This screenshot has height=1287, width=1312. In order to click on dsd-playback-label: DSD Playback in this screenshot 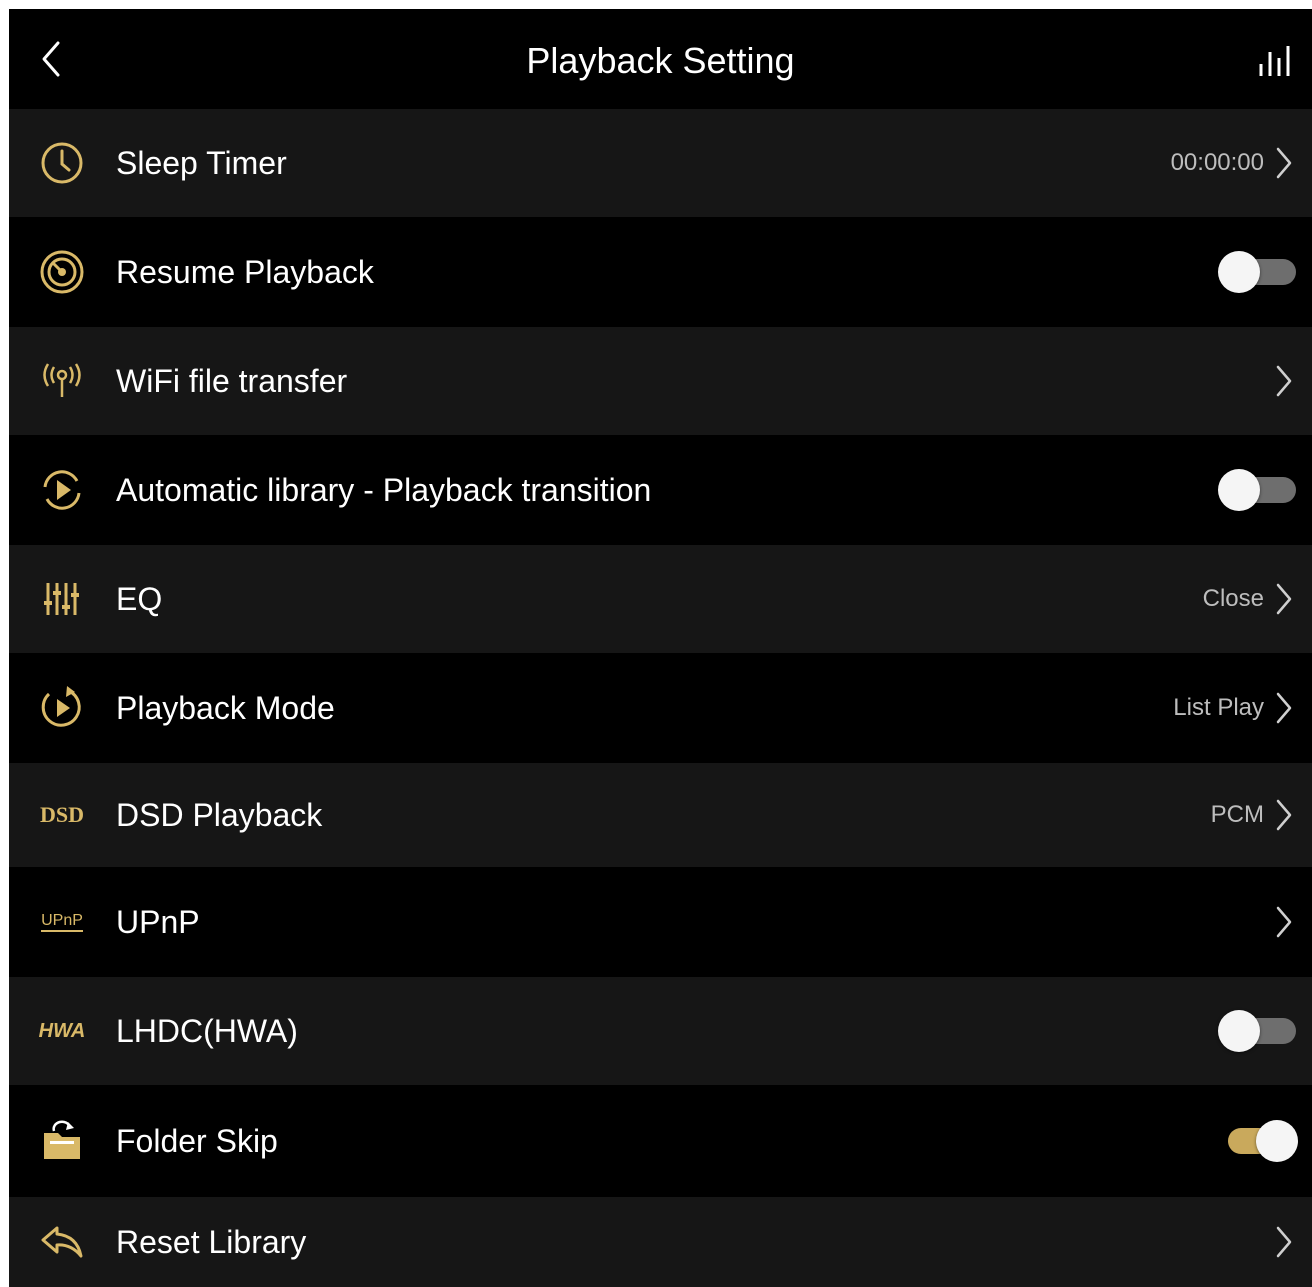, I will do `click(219, 814)`.